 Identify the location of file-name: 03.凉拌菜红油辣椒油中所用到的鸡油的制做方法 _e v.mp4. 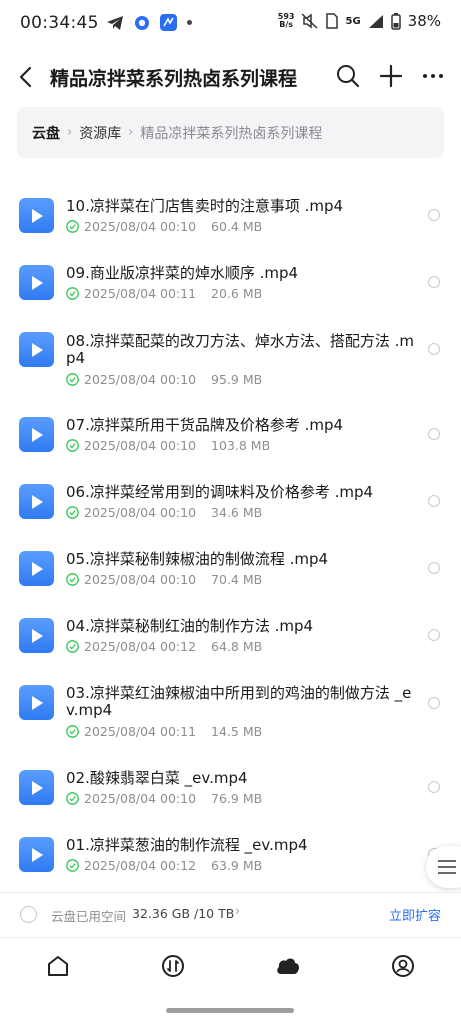
(239, 701).